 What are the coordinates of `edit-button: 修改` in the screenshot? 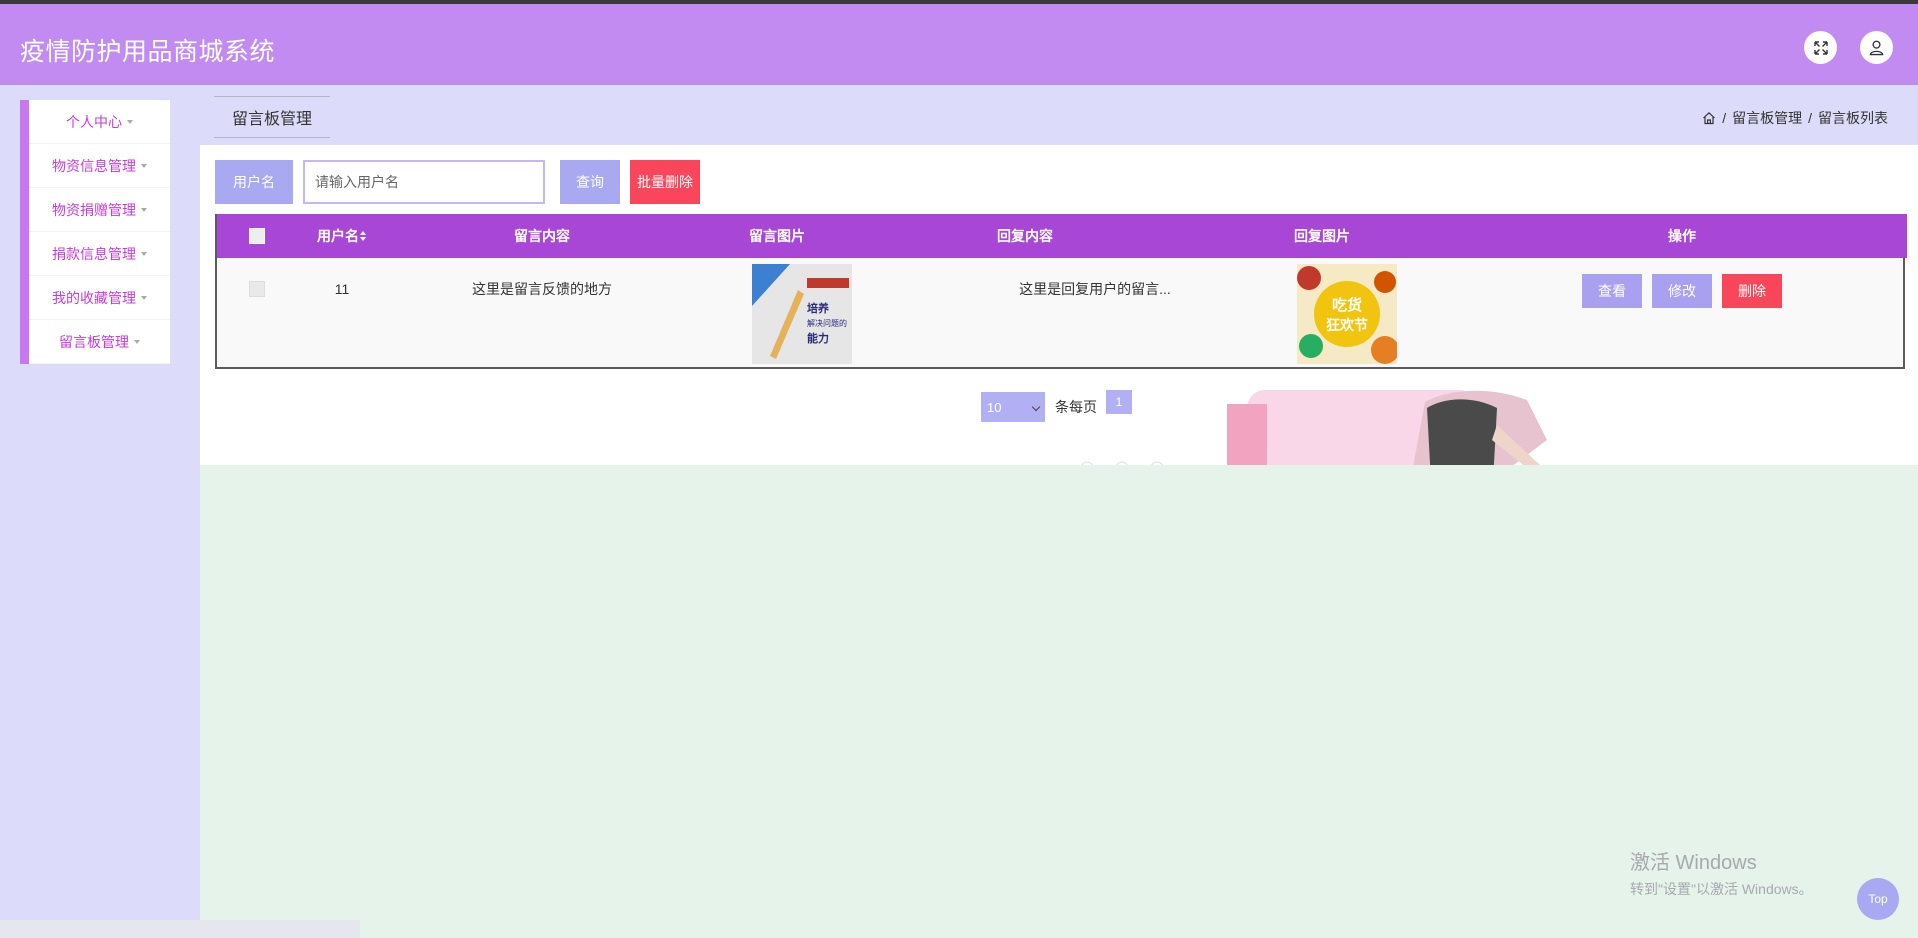 It's located at (1682, 291).